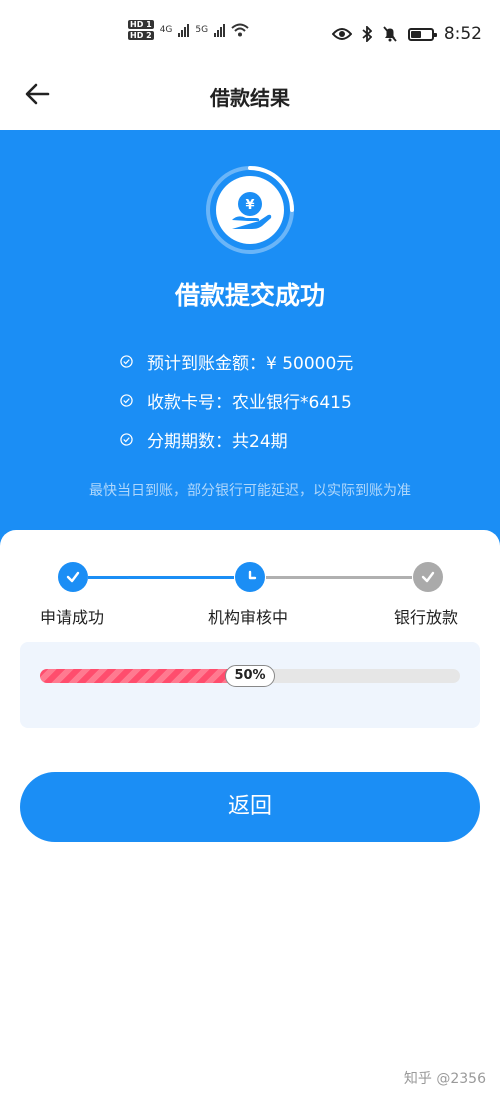  I want to click on page-title: 借款结果, so click(250, 98).